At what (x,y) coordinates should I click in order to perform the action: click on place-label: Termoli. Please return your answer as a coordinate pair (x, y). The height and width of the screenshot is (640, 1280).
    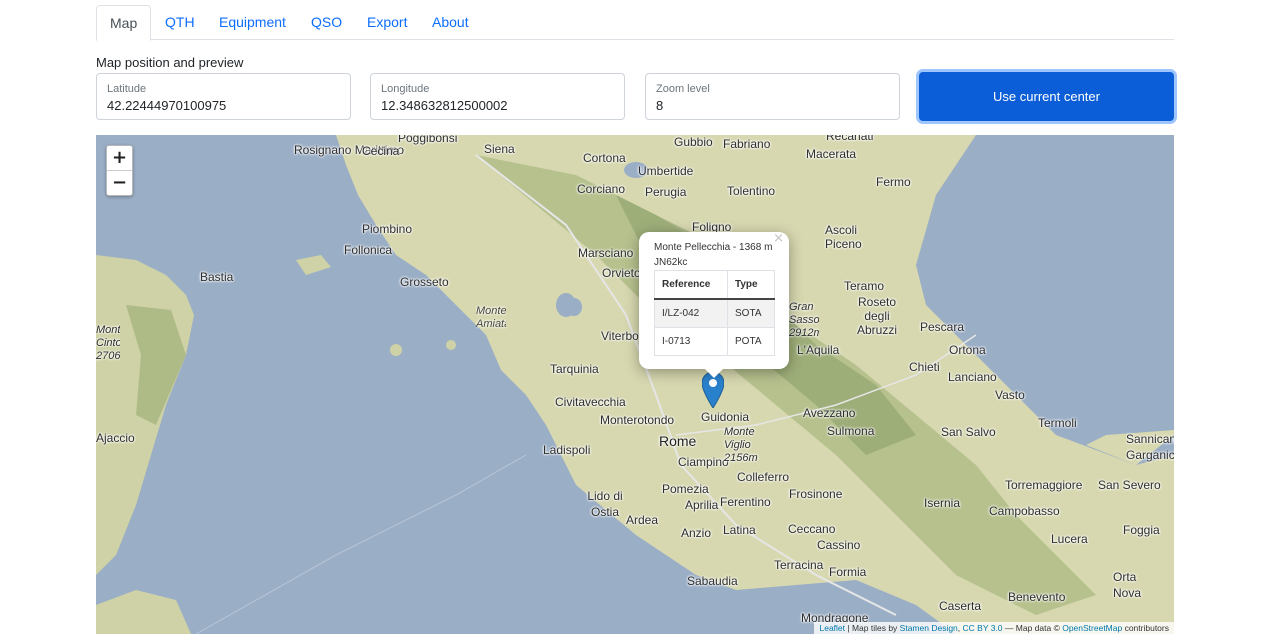
    Looking at the image, I should click on (1057, 423).